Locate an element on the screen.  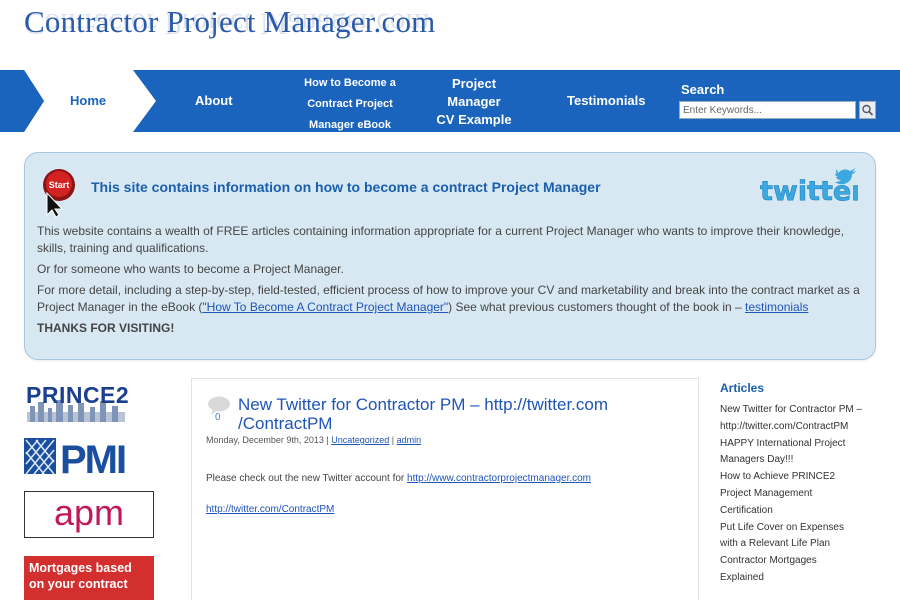
nav-cv-example: Project Manager CV Example is located at coordinates (474, 102).